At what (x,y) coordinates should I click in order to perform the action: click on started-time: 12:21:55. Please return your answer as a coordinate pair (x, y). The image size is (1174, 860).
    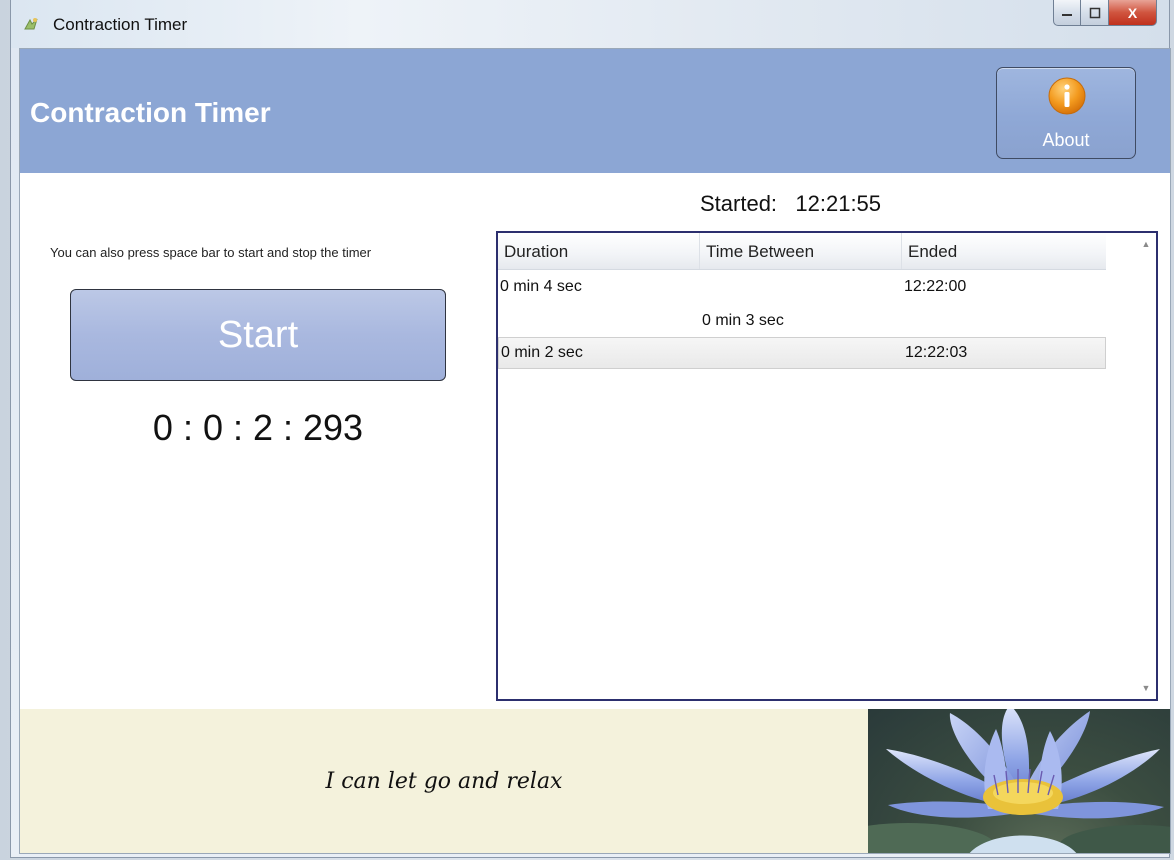
    Looking at the image, I should click on (838, 203).